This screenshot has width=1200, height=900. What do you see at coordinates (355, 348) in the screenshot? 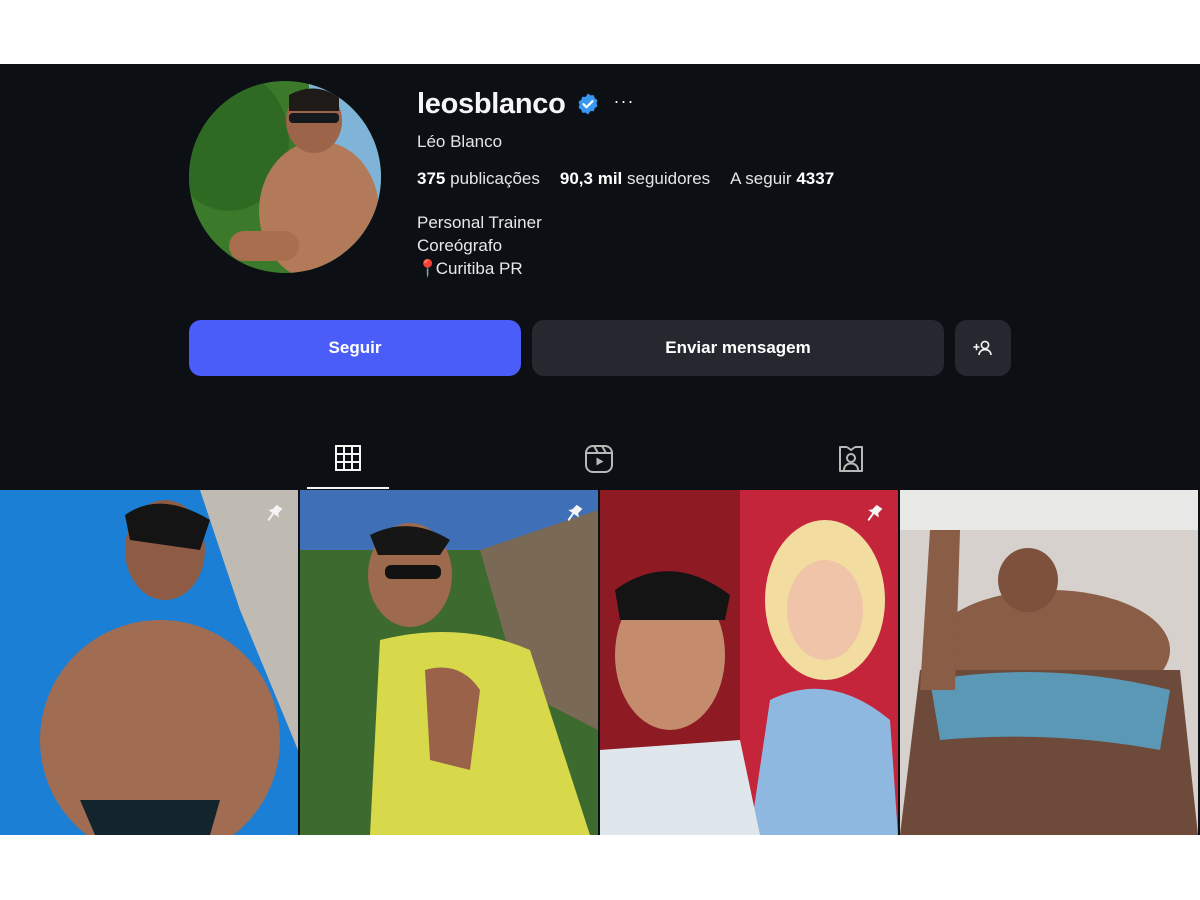
I see `follow-button: Seguir` at bounding box center [355, 348].